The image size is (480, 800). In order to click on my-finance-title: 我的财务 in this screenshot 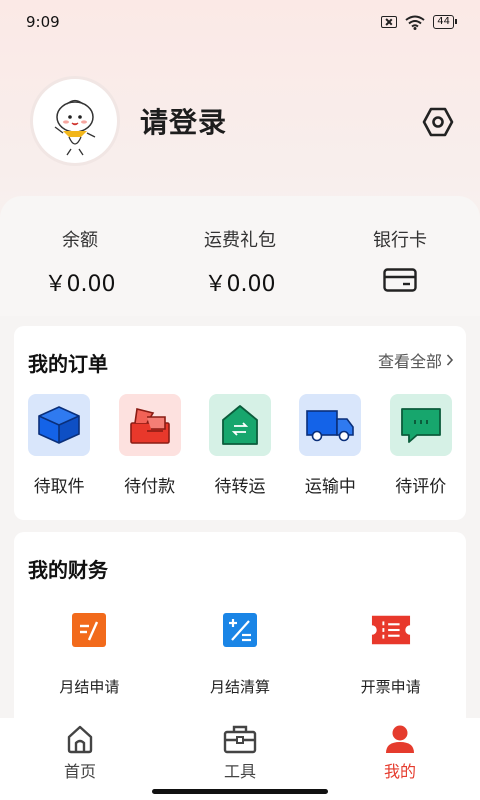, I will do `click(68, 570)`.